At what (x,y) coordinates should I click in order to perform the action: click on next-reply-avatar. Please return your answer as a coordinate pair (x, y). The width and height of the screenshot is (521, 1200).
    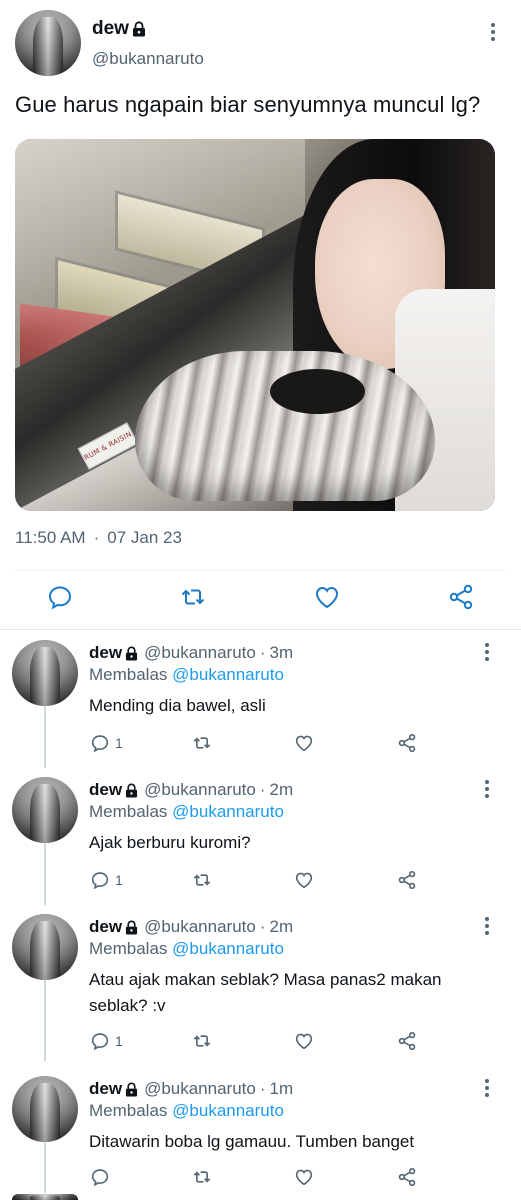
    Looking at the image, I should click on (45, 1197).